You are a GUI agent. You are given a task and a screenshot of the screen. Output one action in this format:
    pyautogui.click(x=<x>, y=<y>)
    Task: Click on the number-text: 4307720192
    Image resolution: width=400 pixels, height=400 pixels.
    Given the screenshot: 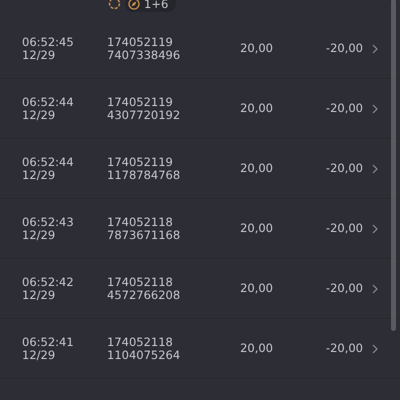 What is the action you would take?
    pyautogui.click(x=144, y=115)
    